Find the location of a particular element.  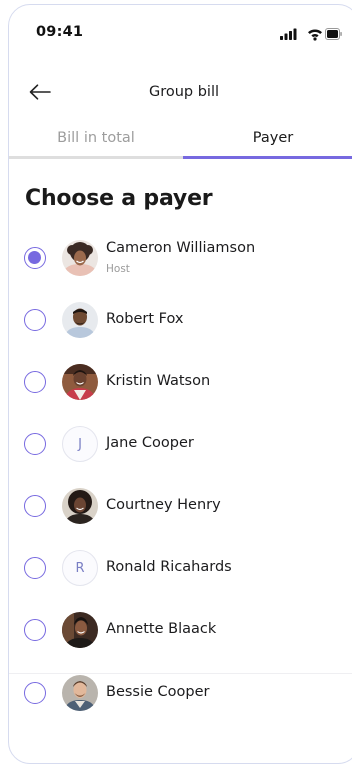

status-bar: 09:41 is located at coordinates (180, 31).